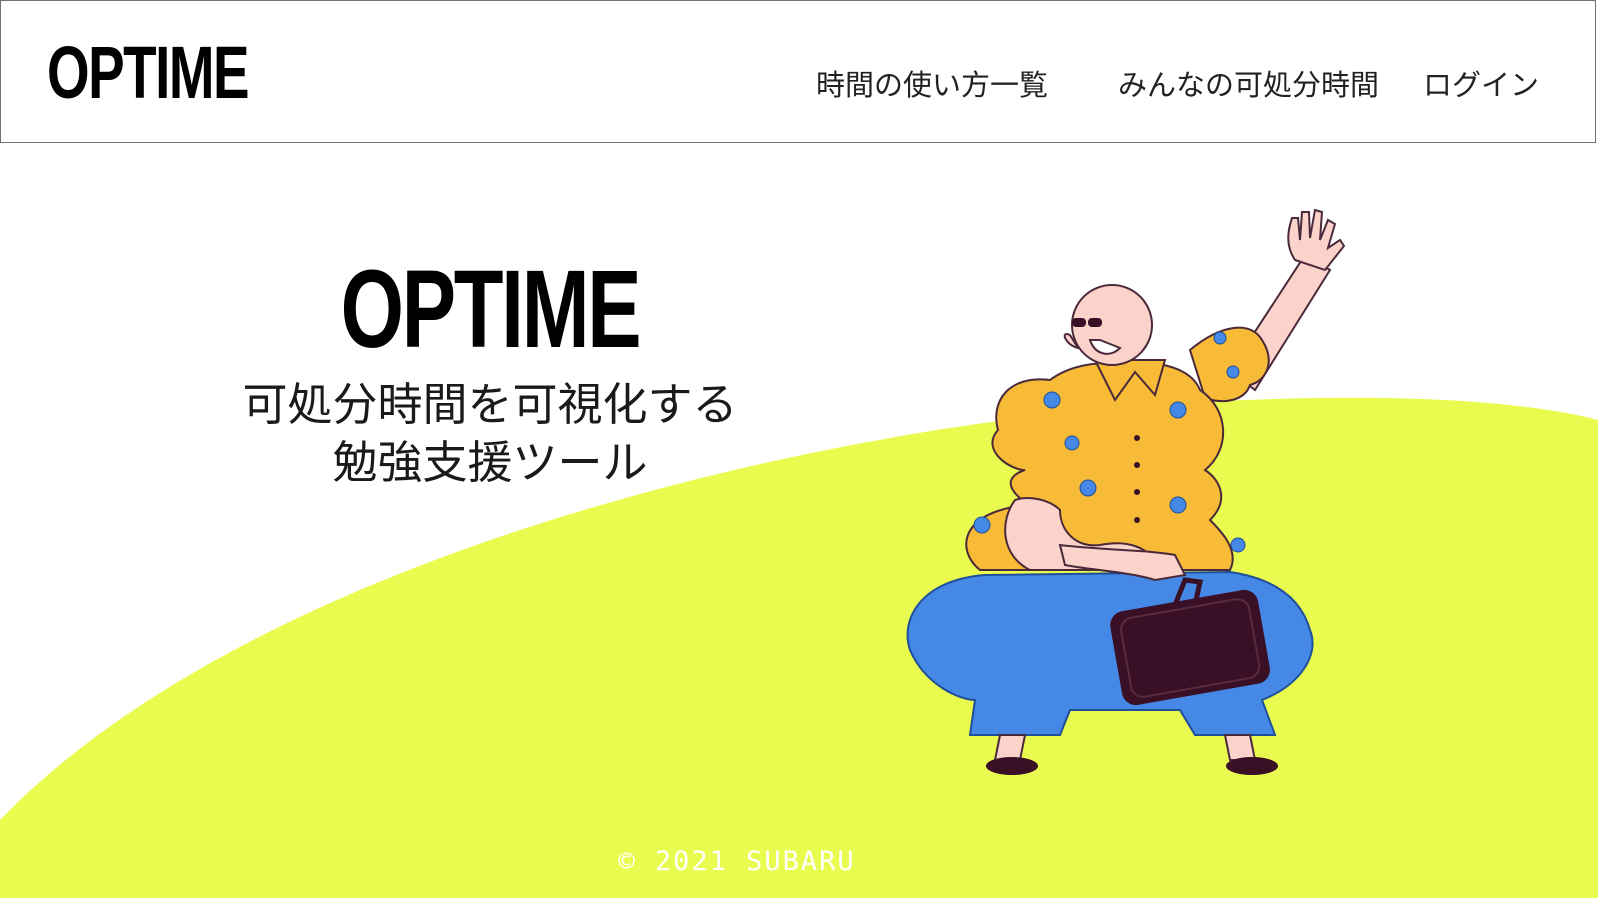  I want to click on nav-everyones-disposable-time: みんなの可処分時間, so click(1248, 85).